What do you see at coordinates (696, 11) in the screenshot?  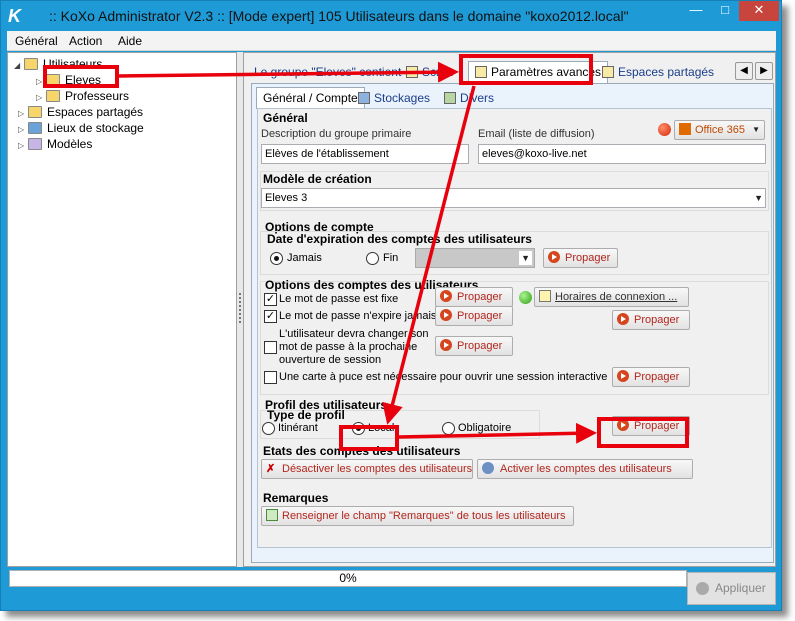 I see `minimize-button: —` at bounding box center [696, 11].